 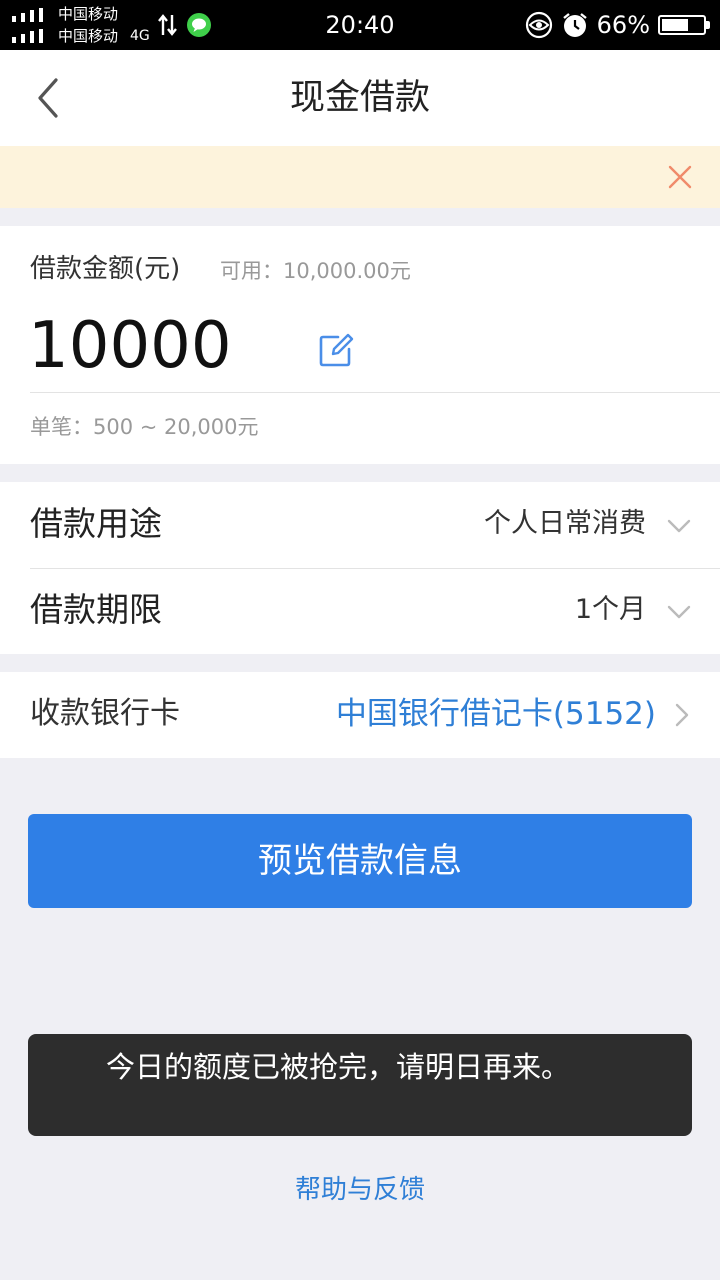 What do you see at coordinates (360, 611) in the screenshot?
I see `loan-term-row: 借款期限 1个月` at bounding box center [360, 611].